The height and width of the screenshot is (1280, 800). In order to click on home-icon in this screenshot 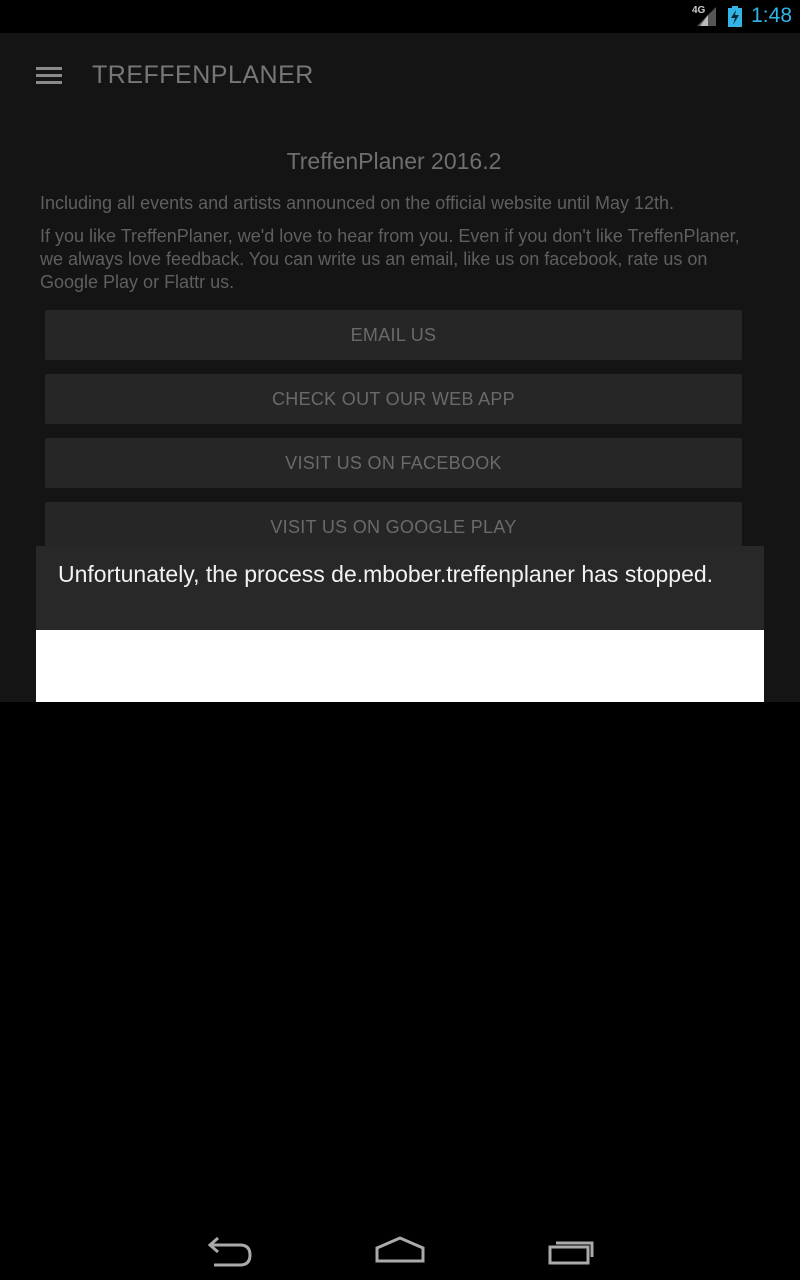, I will do `click(400, 1253)`.